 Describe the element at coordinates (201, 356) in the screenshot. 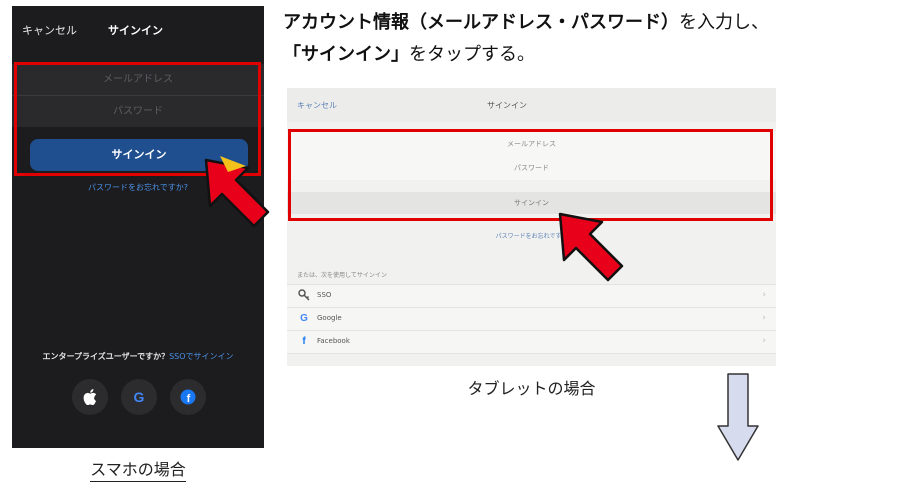

I see `sso-signin-link: SSOでサインイン` at that location.